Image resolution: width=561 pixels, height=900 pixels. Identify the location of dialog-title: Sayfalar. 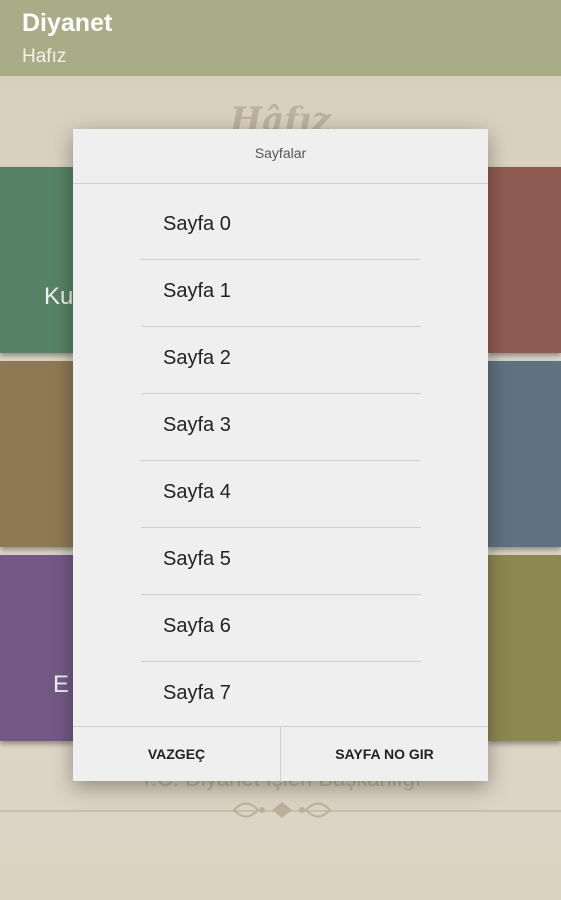
(280, 156).